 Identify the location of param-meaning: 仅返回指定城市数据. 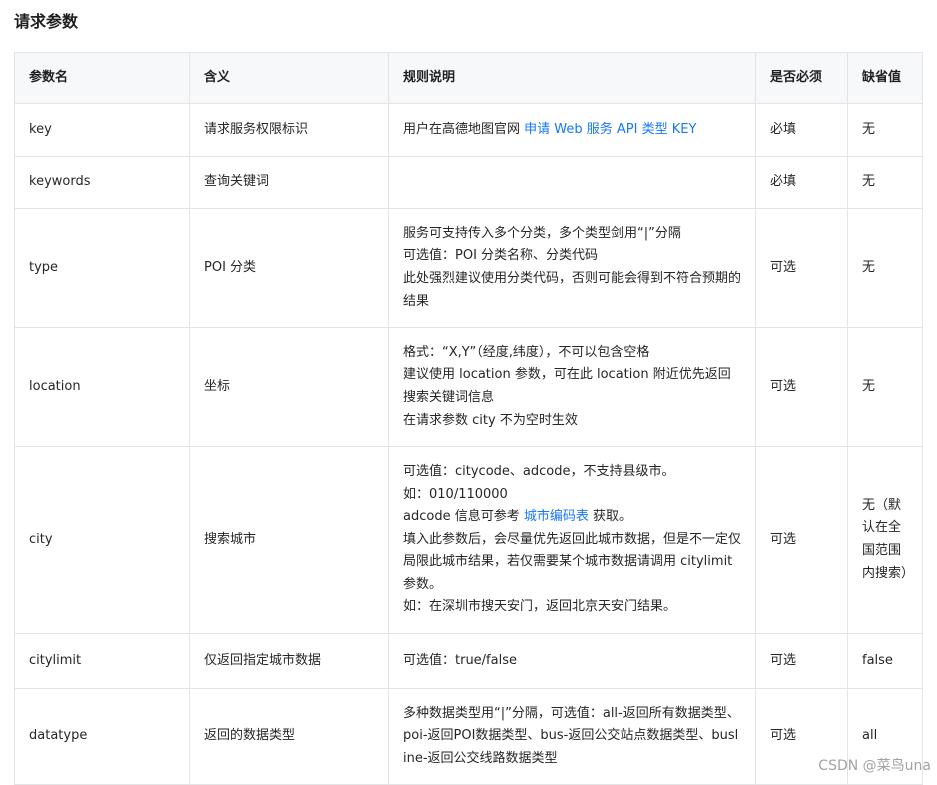
(289, 661).